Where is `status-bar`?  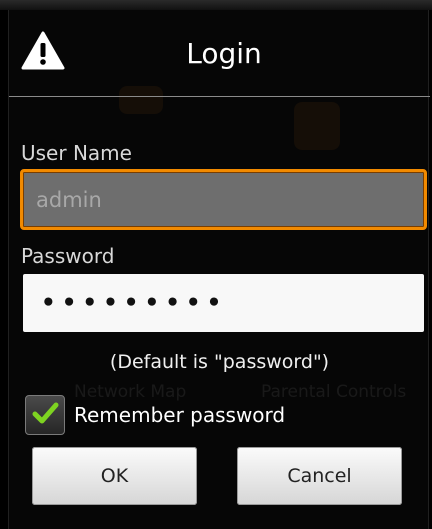
status-bar is located at coordinates (216, 5).